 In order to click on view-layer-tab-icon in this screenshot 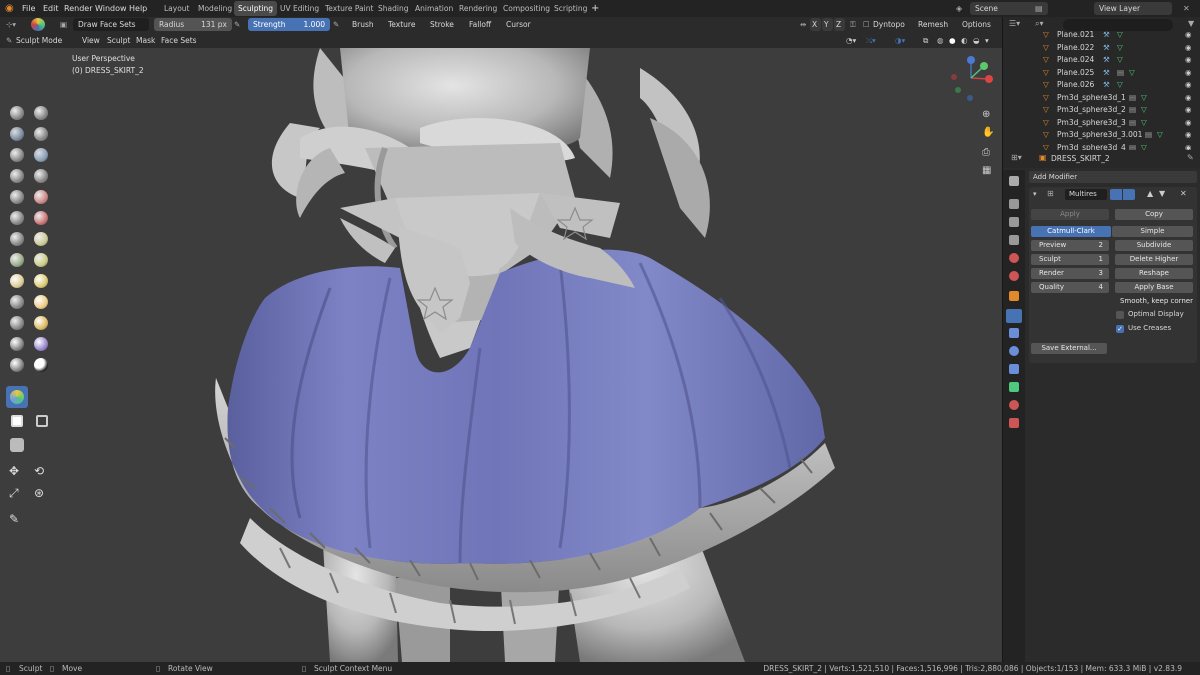, I will do `click(1014, 240)`.